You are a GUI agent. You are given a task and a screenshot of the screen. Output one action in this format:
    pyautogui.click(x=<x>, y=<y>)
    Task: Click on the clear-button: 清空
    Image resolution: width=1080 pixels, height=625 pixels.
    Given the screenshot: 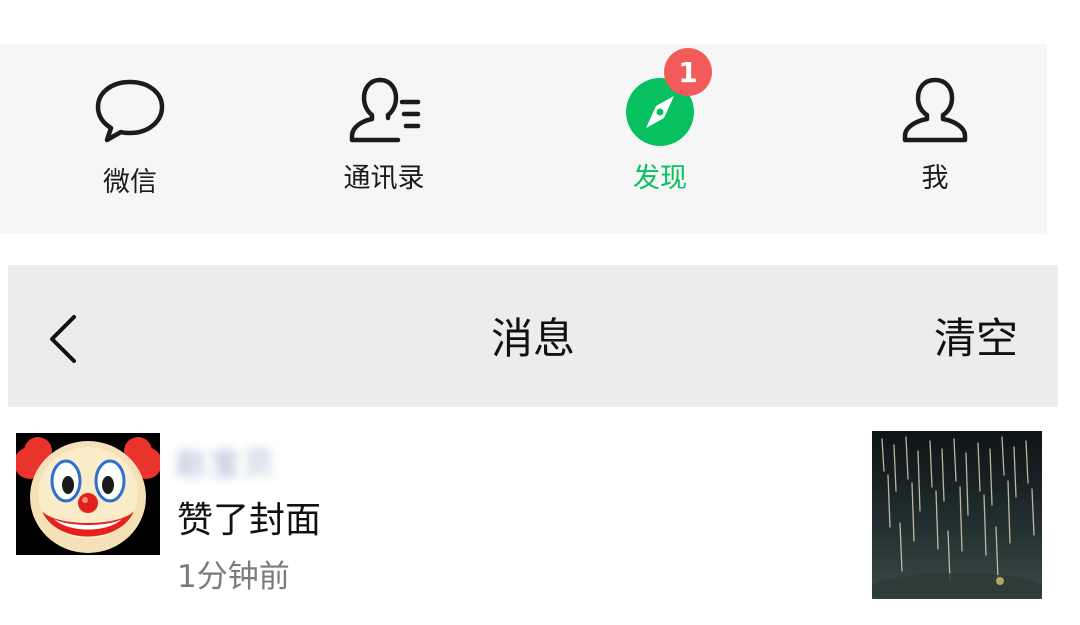 What is the action you would take?
    pyautogui.click(x=976, y=339)
    